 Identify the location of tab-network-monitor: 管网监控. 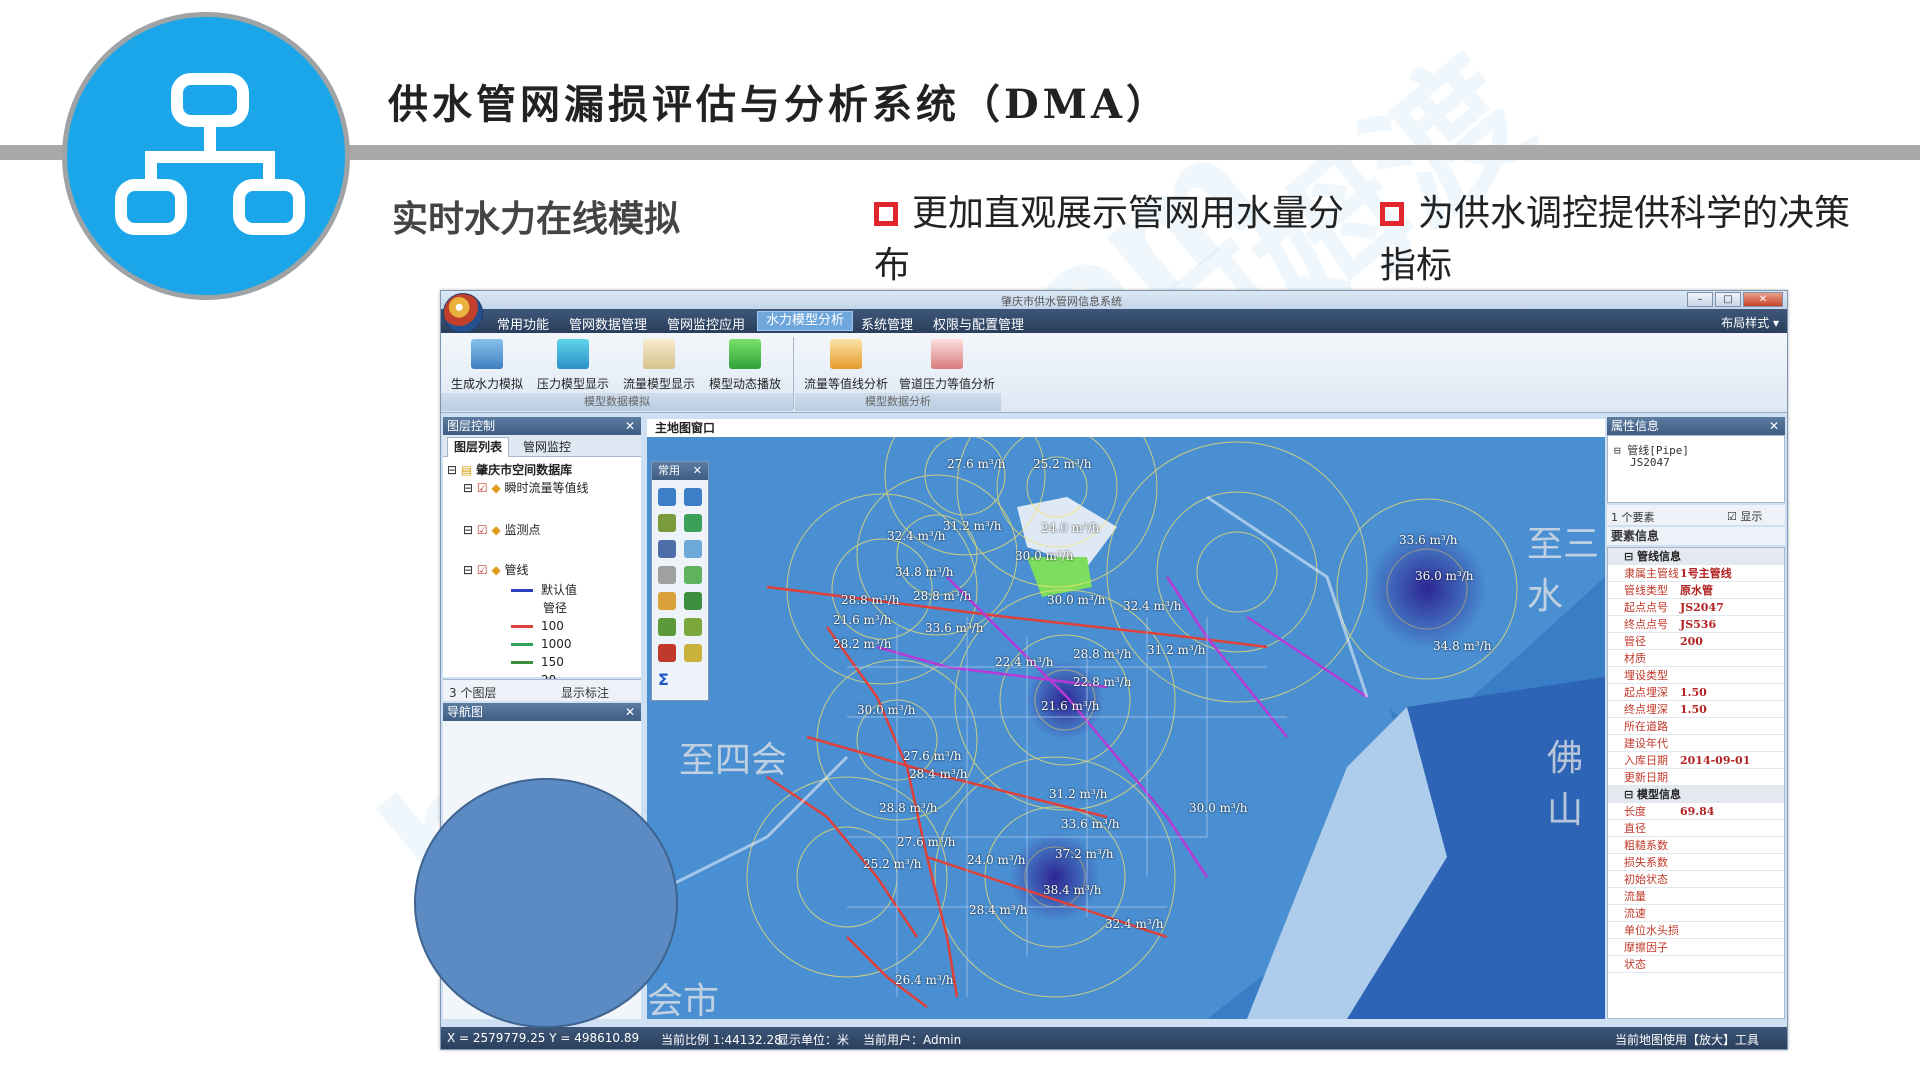
(547, 446).